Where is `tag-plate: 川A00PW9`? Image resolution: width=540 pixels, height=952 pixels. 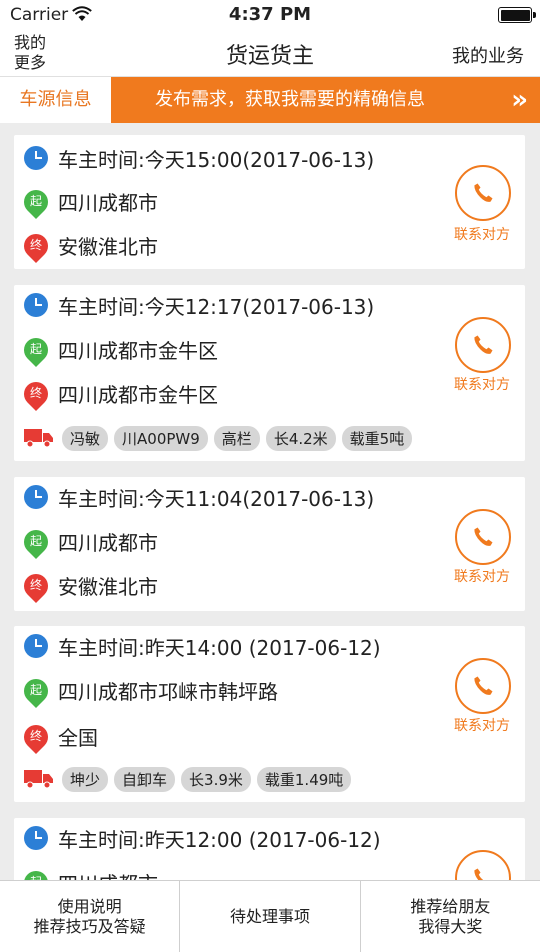 tag-plate: 川A00PW9 is located at coordinates (161, 438).